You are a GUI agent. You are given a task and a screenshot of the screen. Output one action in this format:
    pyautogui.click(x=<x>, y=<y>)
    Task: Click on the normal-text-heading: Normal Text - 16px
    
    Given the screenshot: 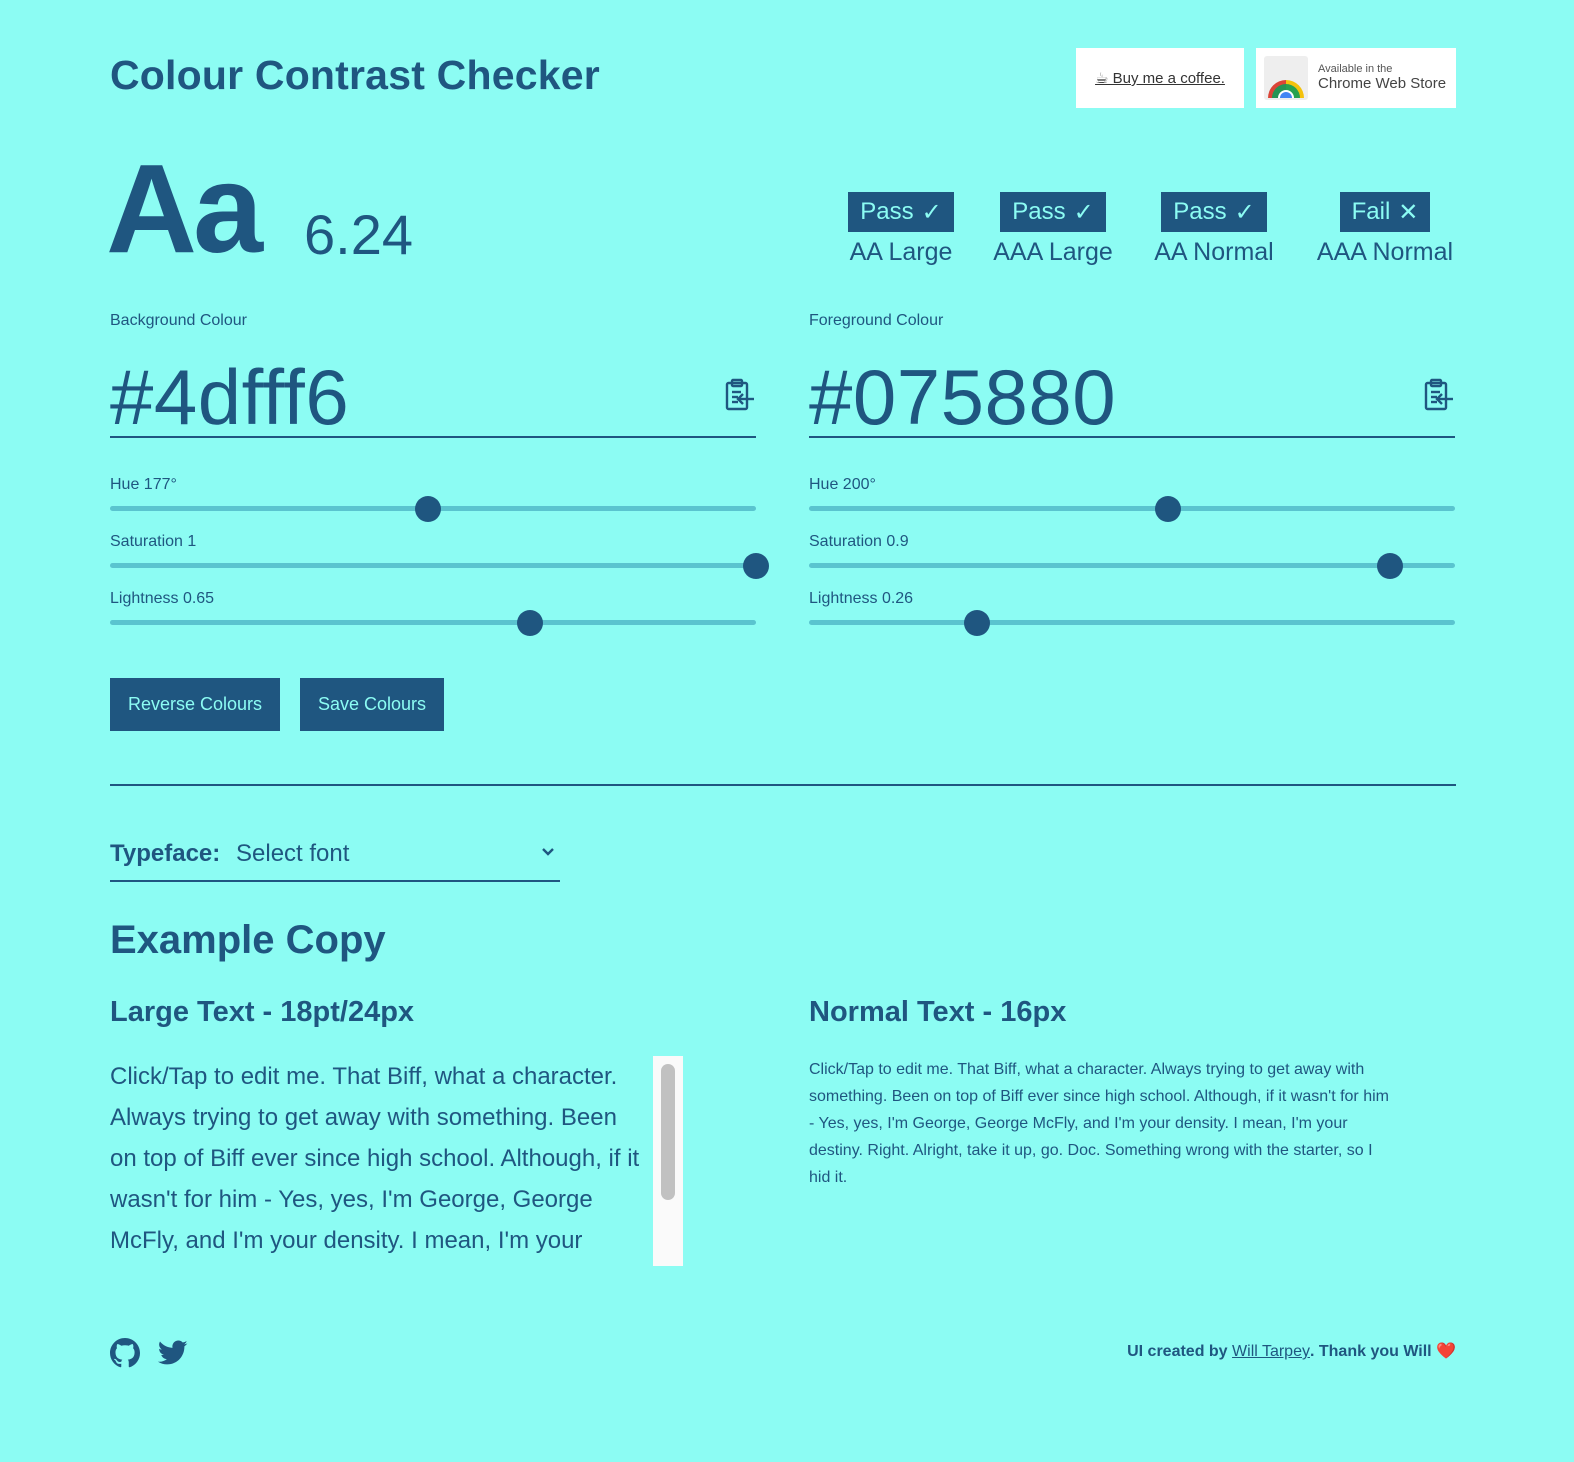 What is the action you would take?
    pyautogui.click(x=938, y=1012)
    